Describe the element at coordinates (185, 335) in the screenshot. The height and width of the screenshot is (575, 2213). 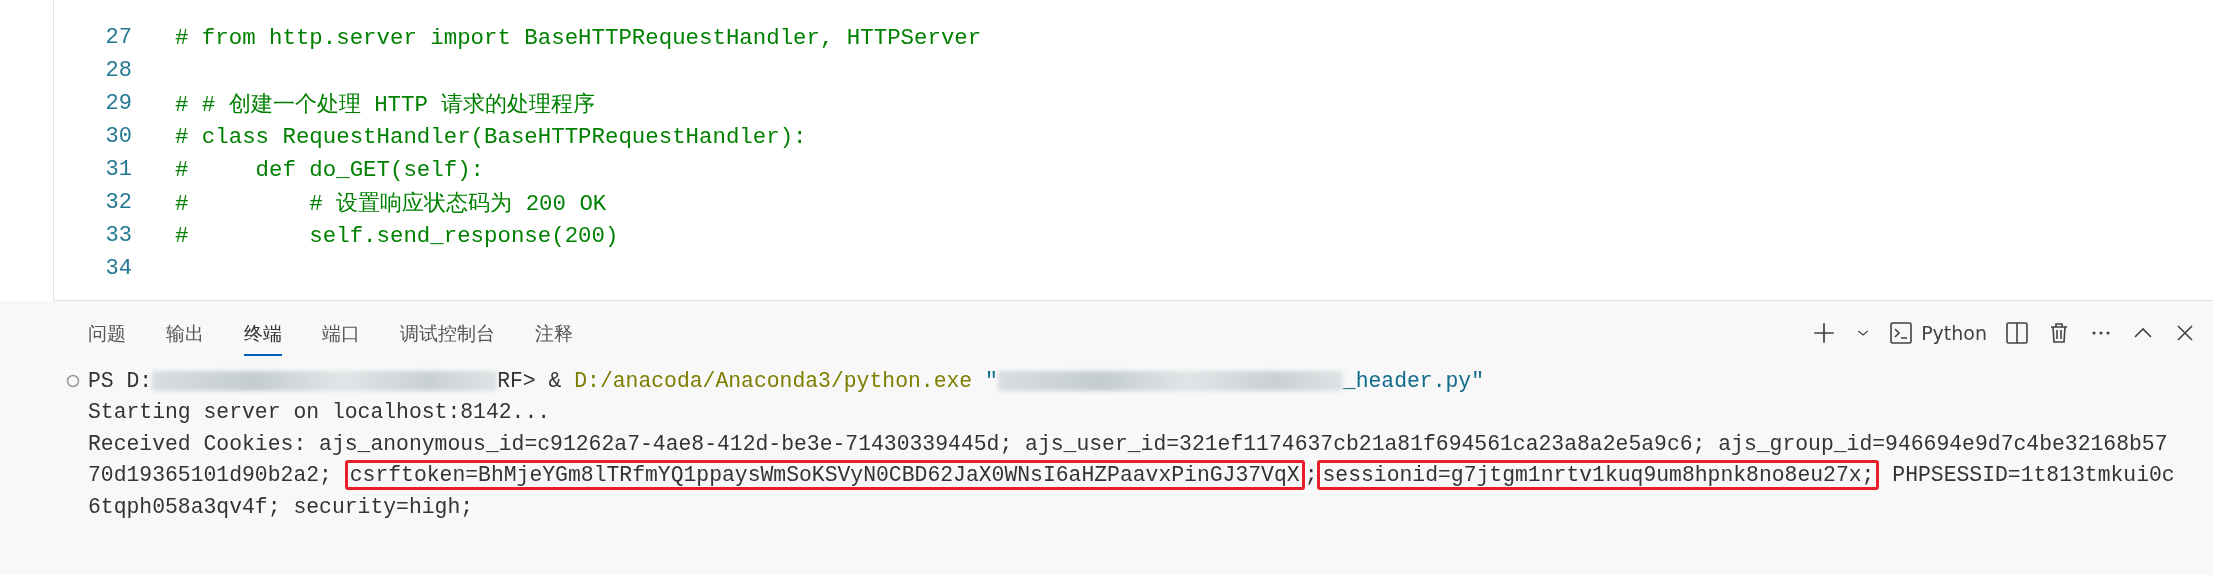
I see `panel-tab: 输出` at that location.